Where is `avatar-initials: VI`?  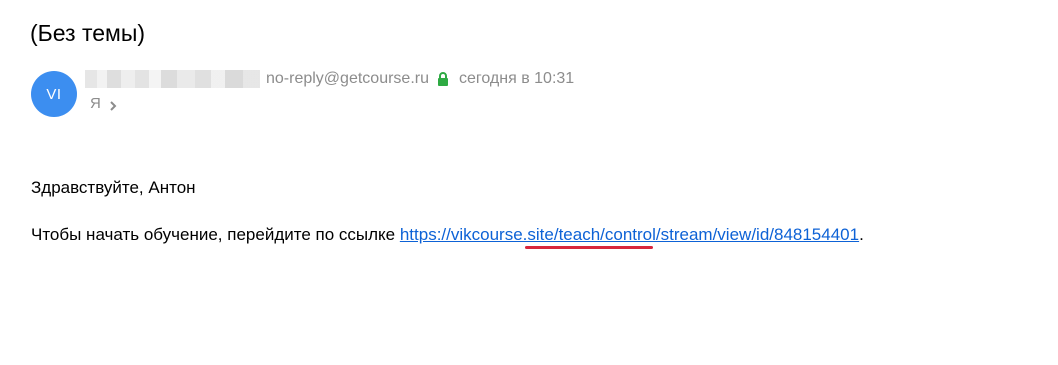
avatar-initials: VI is located at coordinates (54, 94).